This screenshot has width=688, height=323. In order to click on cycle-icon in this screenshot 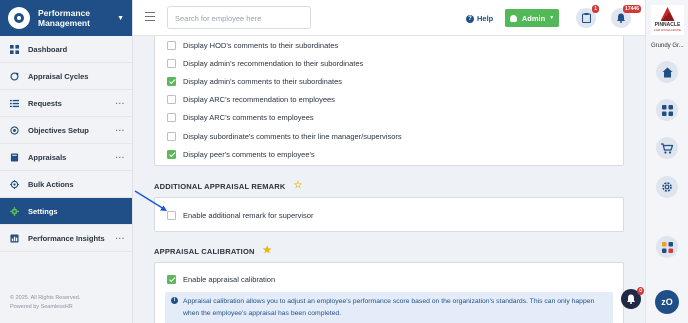, I will do `click(14, 76)`.